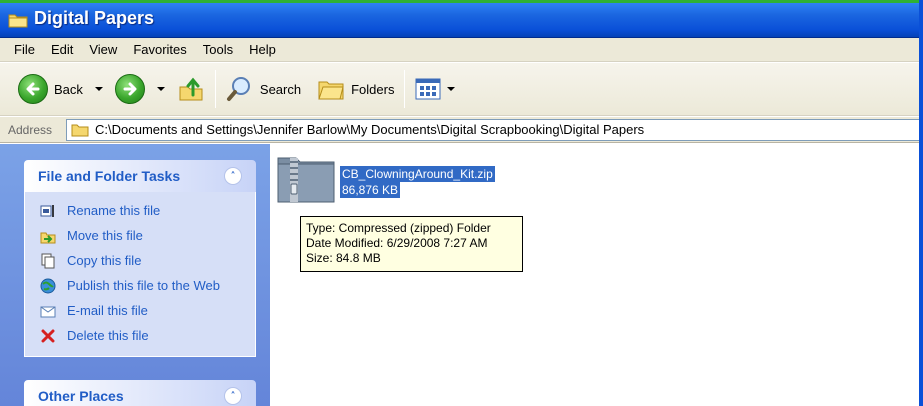  Describe the element at coordinates (94, 18) in the screenshot. I see `window-title: Digital Papers` at that location.